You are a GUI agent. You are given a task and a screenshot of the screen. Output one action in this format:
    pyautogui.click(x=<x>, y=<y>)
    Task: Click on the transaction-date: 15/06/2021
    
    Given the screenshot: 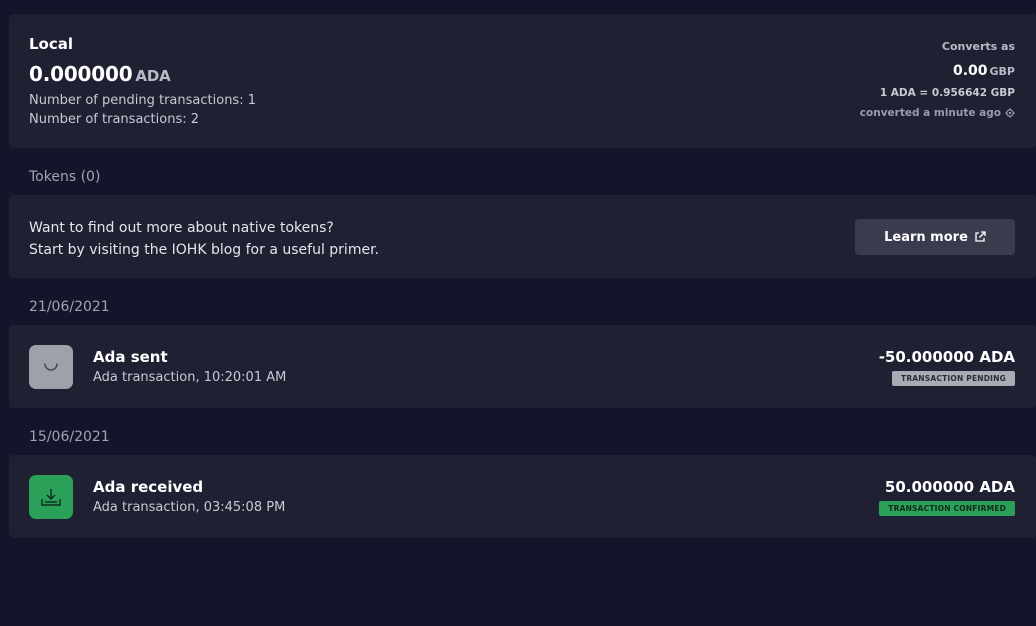 What is the action you would take?
    pyautogui.click(x=69, y=437)
    